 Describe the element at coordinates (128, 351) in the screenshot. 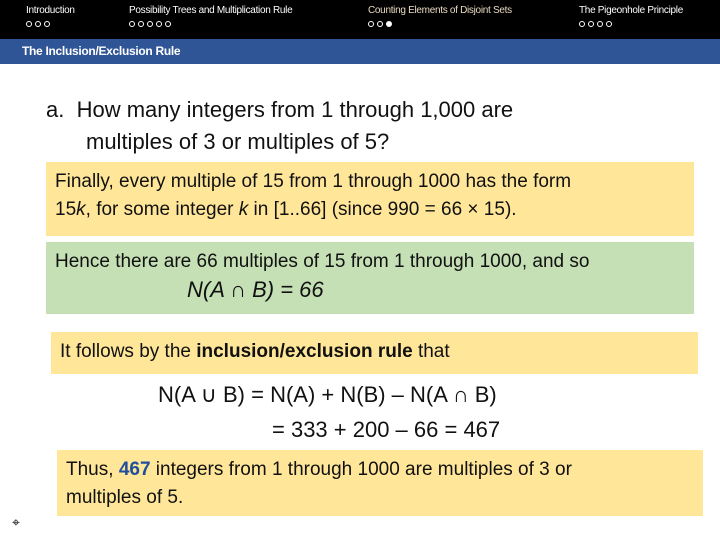

I see `text: It follows by the` at that location.